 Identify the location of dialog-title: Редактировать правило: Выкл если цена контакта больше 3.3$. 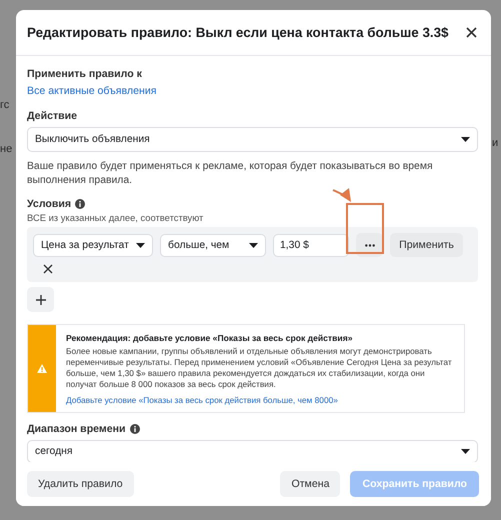
(238, 32).